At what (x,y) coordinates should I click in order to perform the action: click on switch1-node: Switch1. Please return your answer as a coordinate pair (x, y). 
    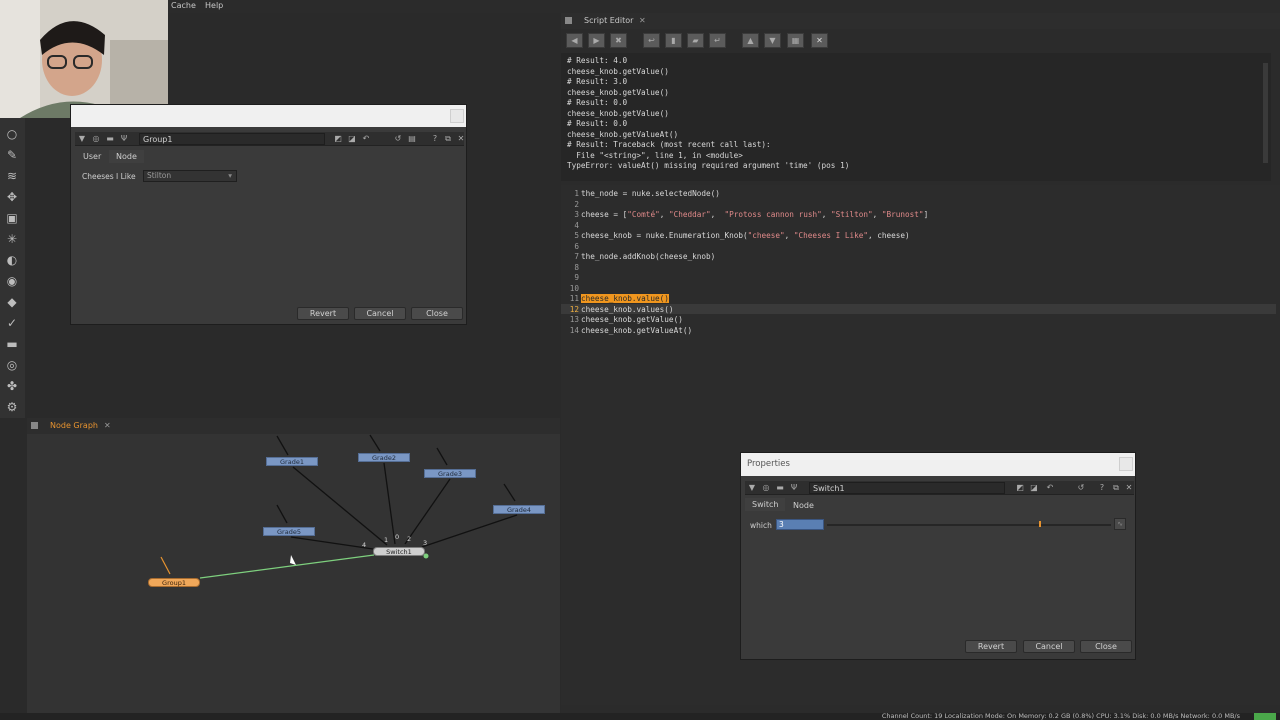
    Looking at the image, I should click on (399, 551).